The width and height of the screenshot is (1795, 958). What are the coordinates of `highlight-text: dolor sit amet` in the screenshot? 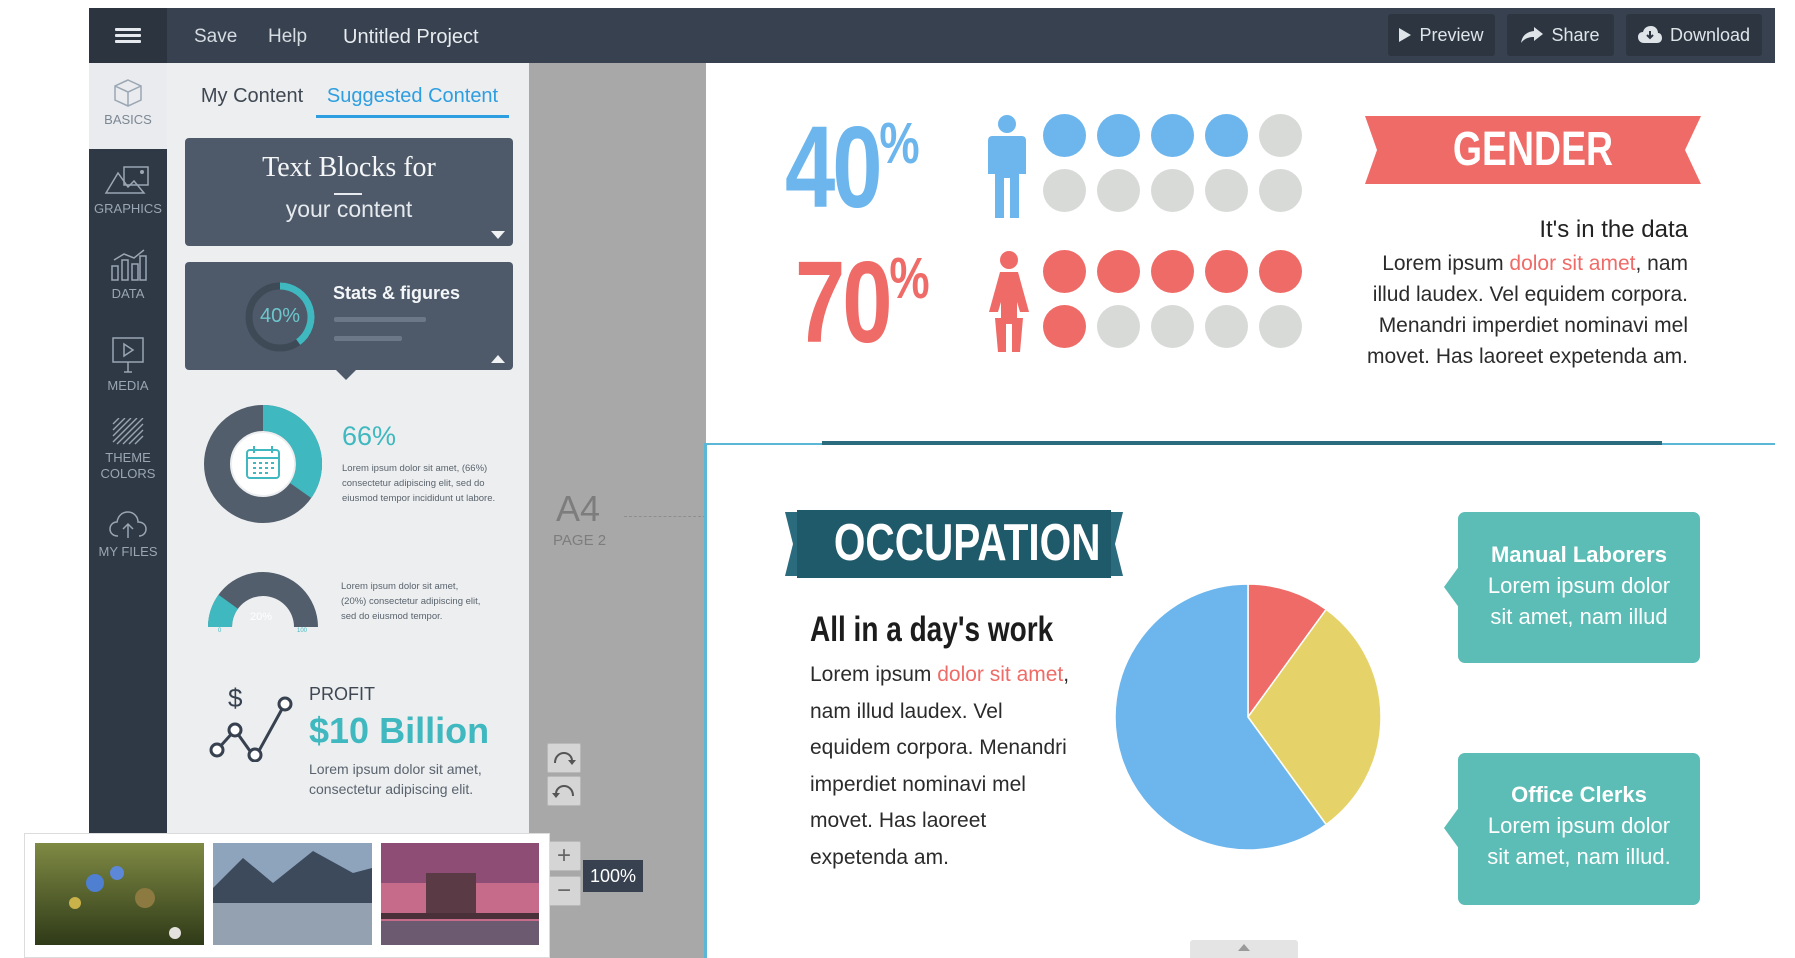 It's located at (1572, 263).